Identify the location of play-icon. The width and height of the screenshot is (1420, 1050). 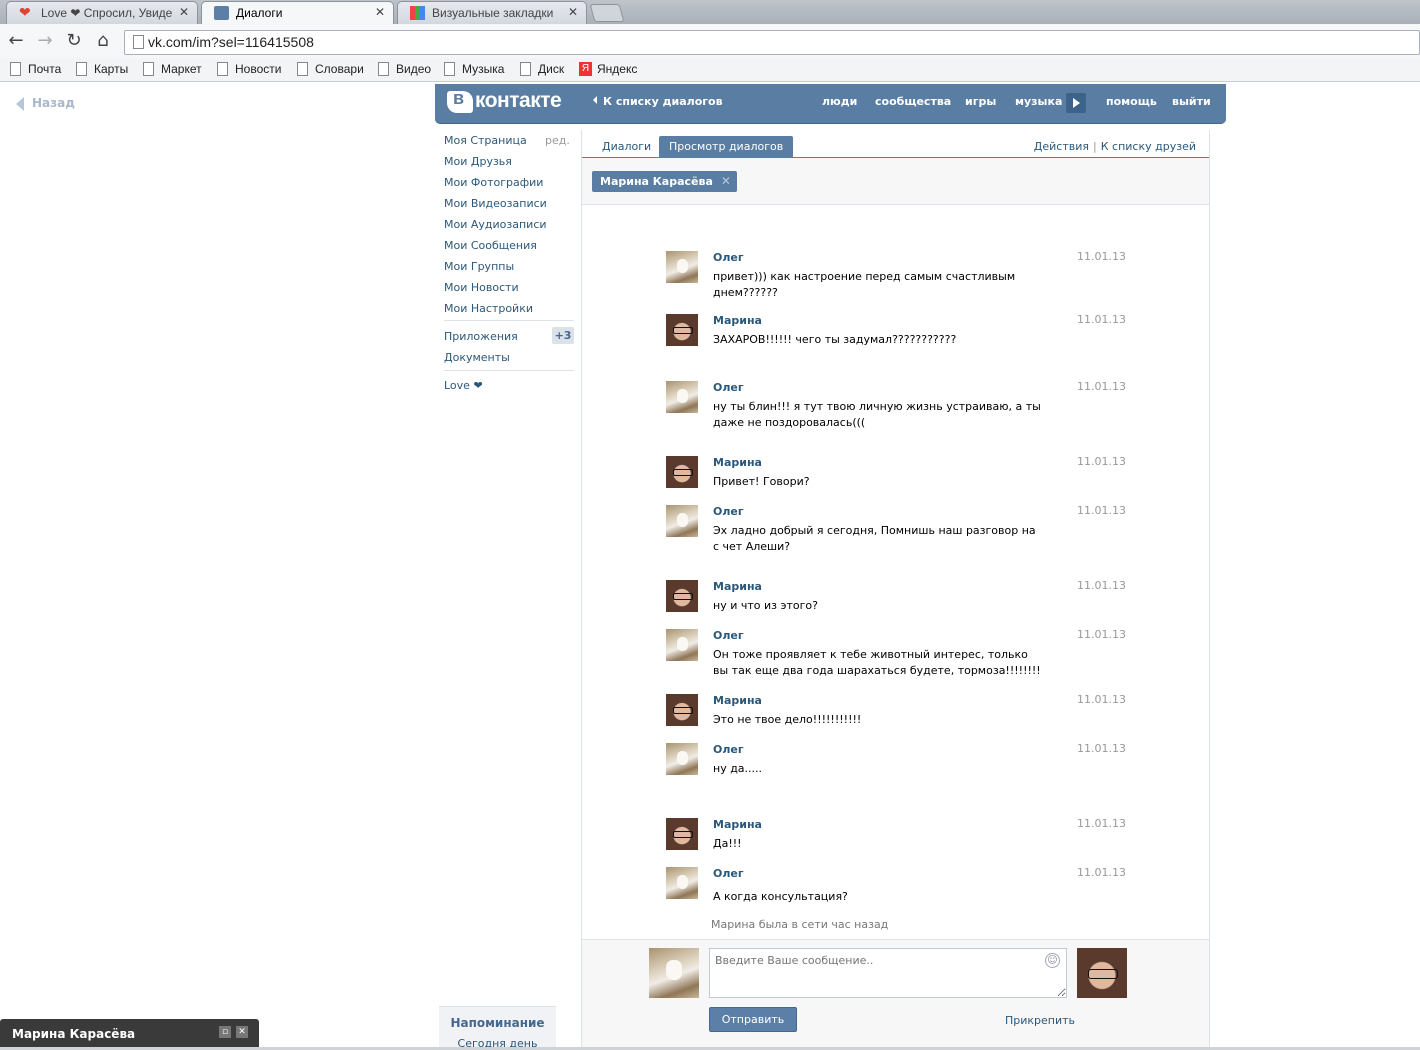
(1076, 103).